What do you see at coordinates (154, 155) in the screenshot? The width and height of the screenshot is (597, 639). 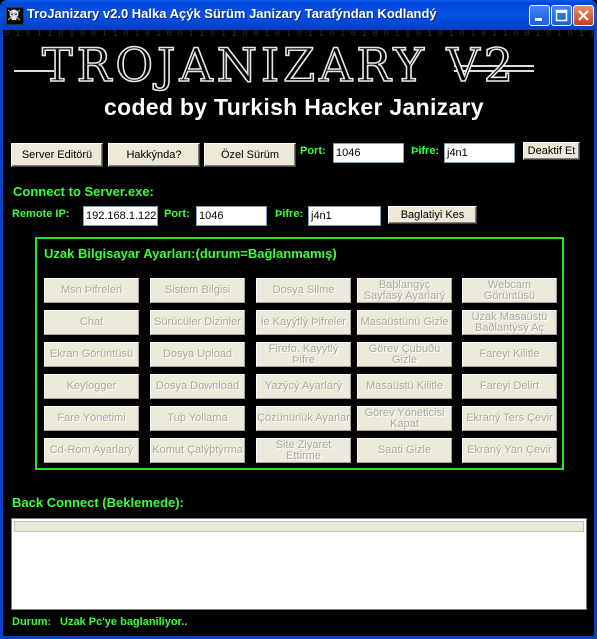 I see `about-button: Hakkýnda?` at bounding box center [154, 155].